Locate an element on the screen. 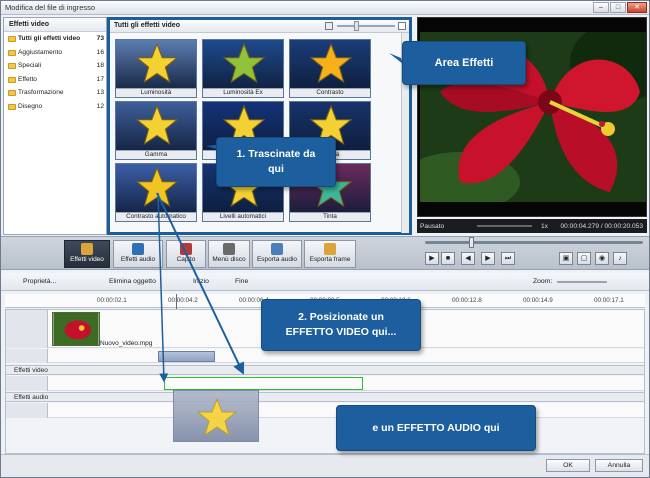  callout-text: e un EFFETTO AUDIO qui is located at coordinates (436, 428).